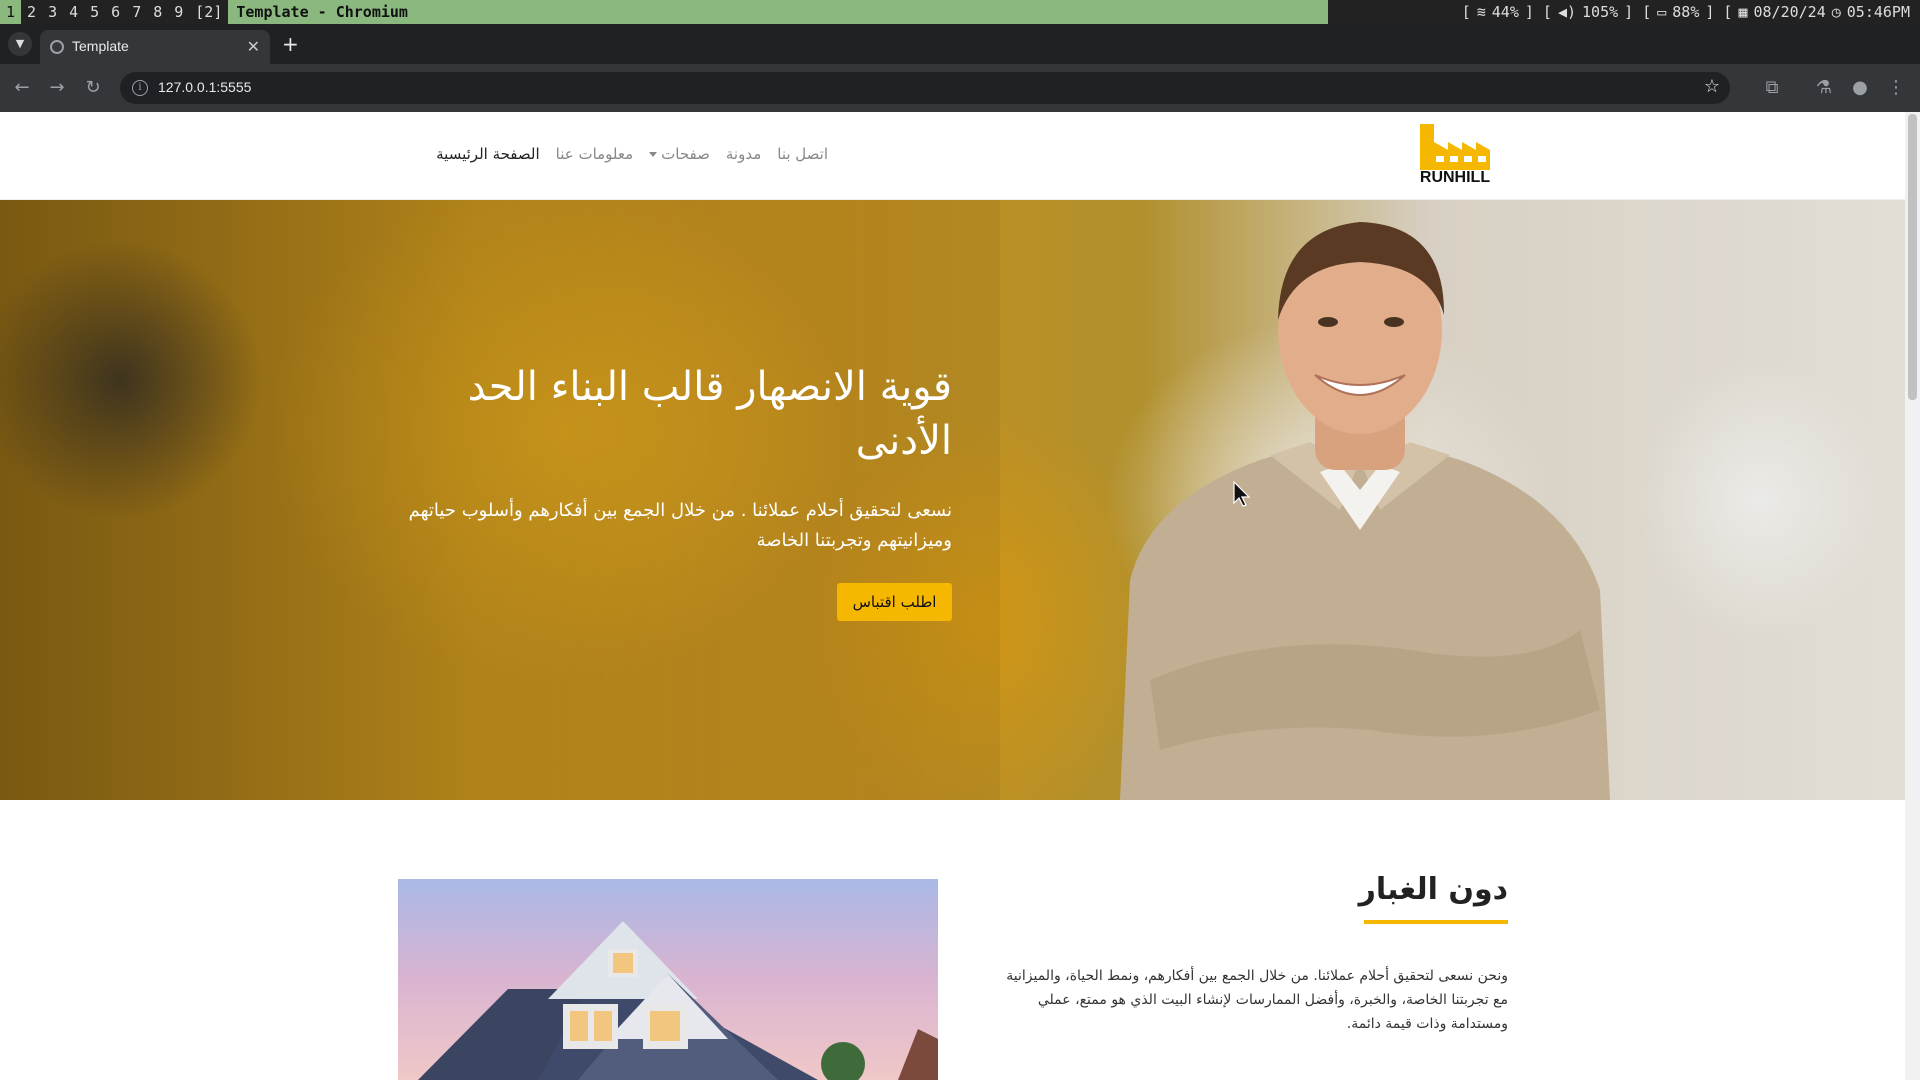  I want to click on nav-home: الصفحة الرئيسية, so click(488, 154).